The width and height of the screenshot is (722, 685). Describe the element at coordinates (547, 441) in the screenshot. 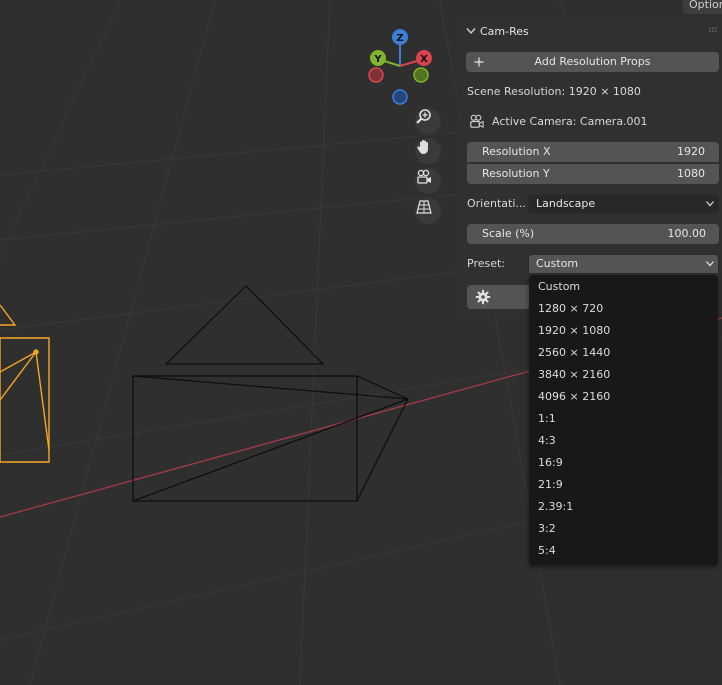

I see `preset-option-4-3: 4:3` at that location.